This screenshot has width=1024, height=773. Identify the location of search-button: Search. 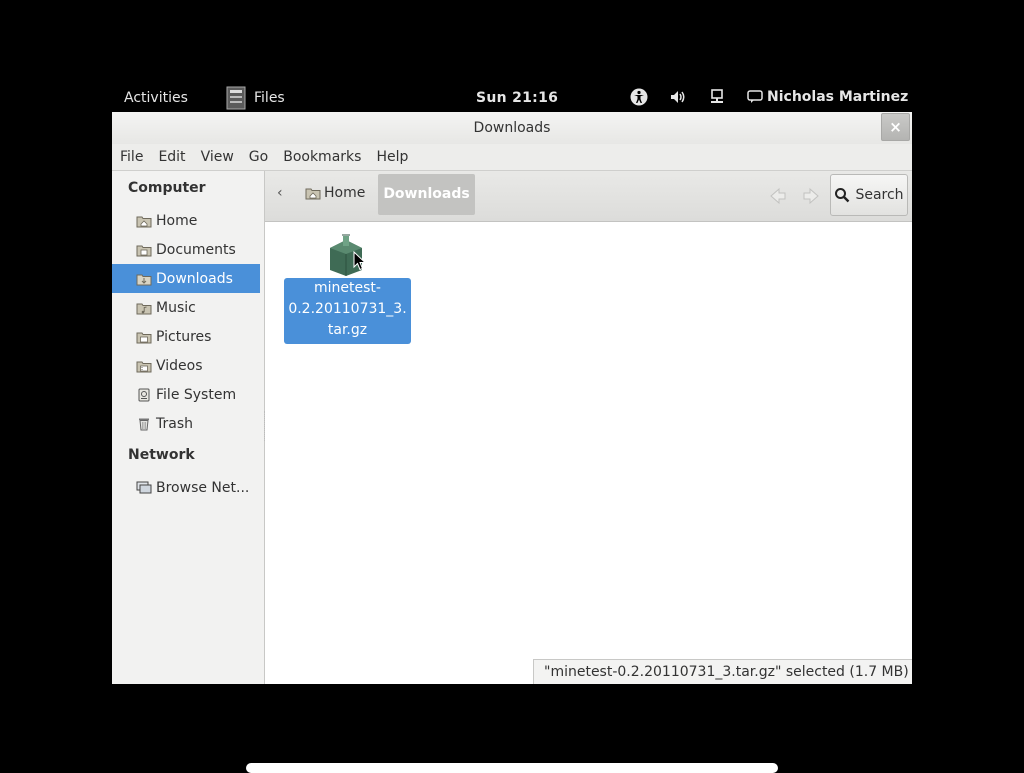
(869, 195).